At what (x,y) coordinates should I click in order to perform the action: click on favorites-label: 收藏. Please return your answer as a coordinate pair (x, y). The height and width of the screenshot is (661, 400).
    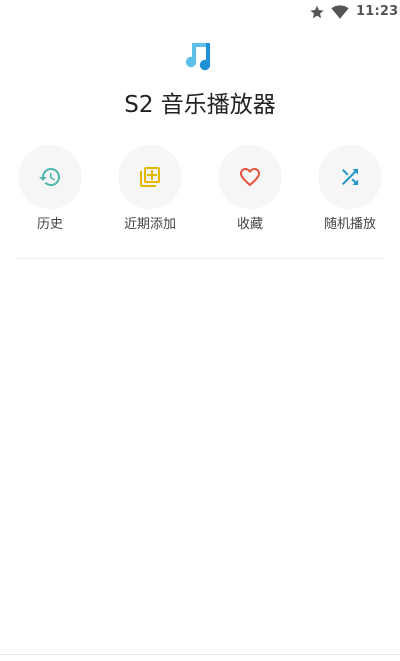
    Looking at the image, I should click on (249, 224).